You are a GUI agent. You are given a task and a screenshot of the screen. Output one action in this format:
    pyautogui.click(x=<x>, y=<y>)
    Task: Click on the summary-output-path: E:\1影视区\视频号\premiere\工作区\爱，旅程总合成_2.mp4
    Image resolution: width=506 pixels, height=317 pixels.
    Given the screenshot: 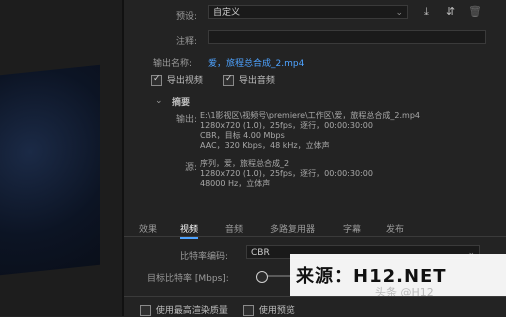 What is the action you would take?
    pyautogui.click(x=310, y=115)
    